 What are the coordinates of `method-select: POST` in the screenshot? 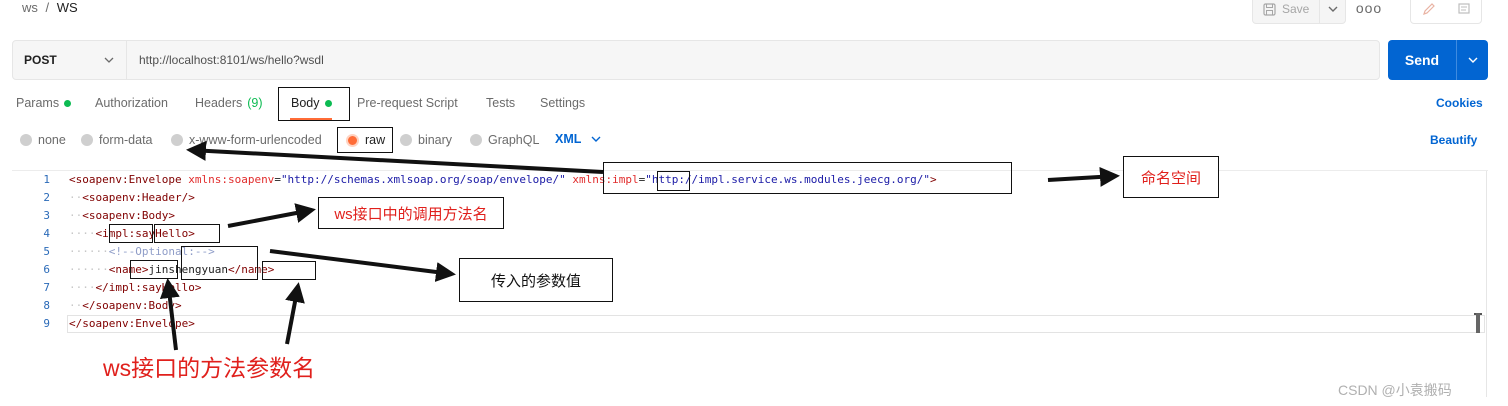 It's located at (70, 60).